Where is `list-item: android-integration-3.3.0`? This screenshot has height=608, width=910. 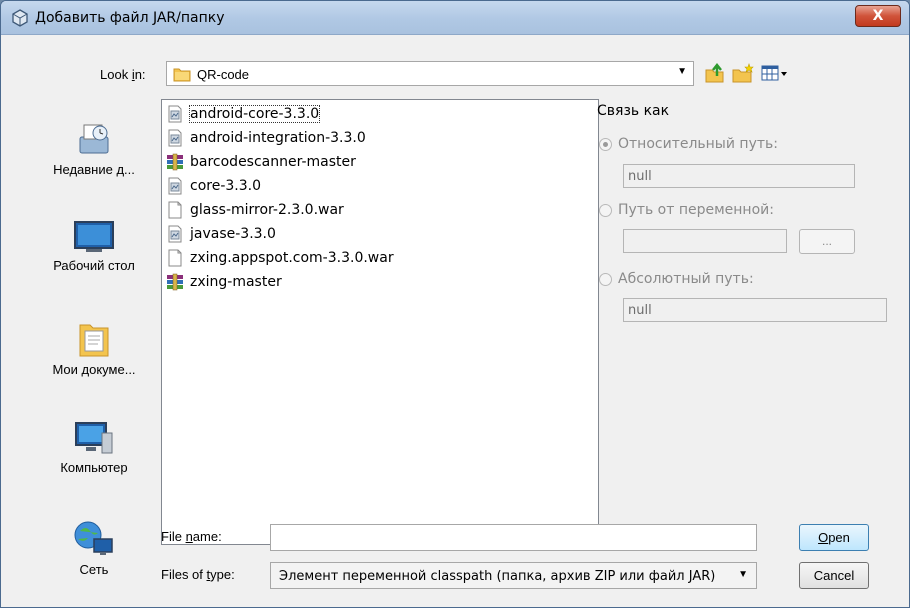 list-item: android-integration-3.3.0 is located at coordinates (266, 137).